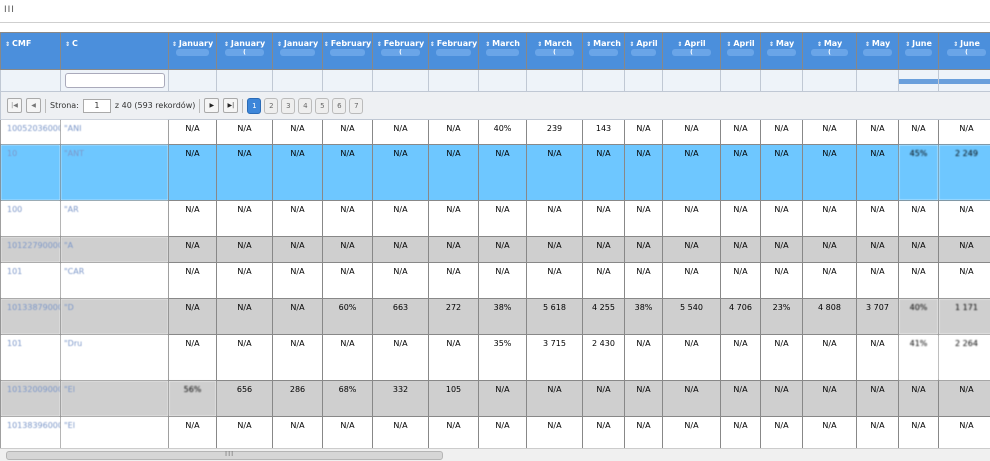 The image size is (990, 461). I want to click on column-header-label: June, so click(970, 43).